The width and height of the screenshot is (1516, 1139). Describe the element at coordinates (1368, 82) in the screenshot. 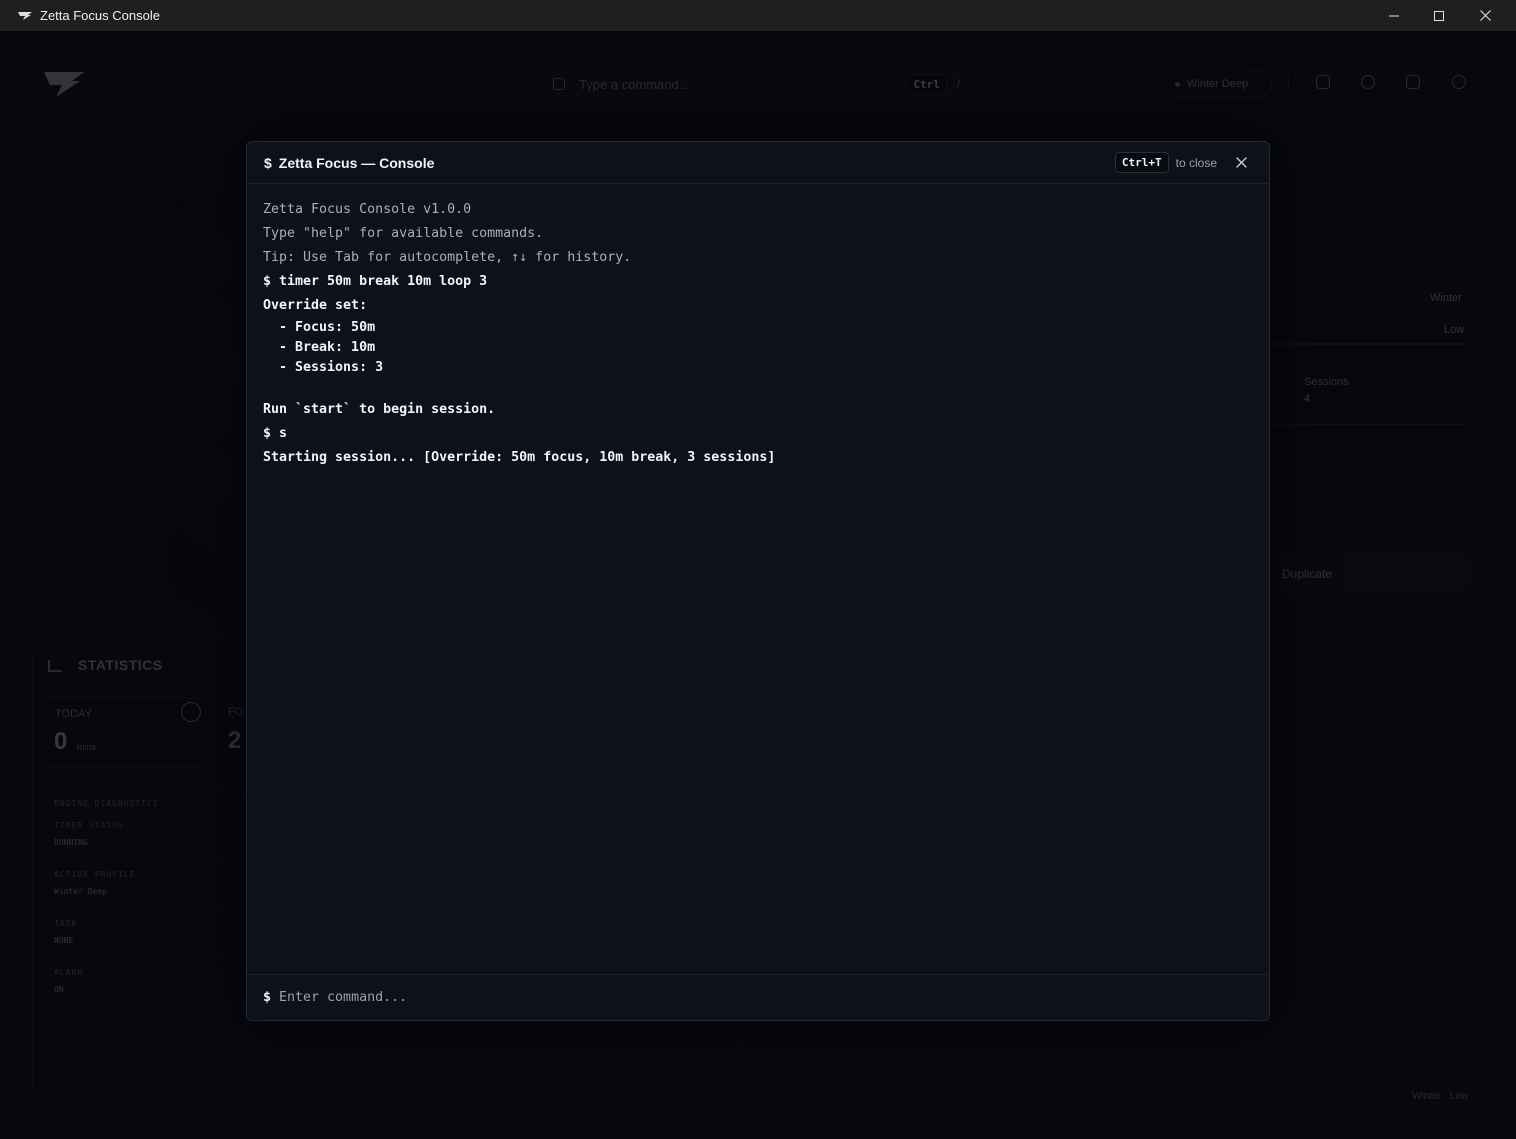

I see `phone-icon` at that location.